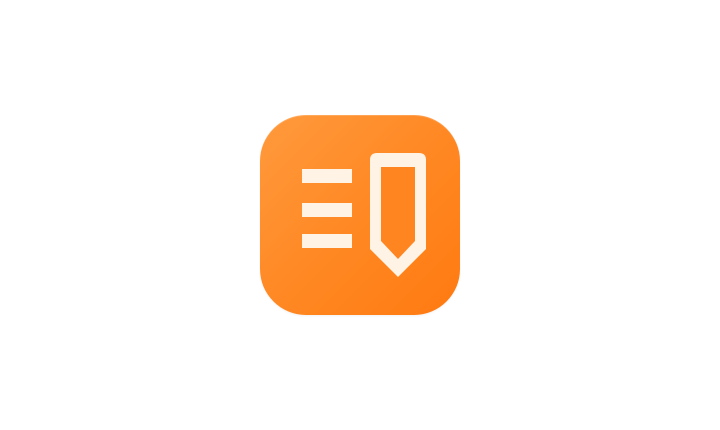 The image size is (720, 430). I want to click on icon-glyph, so click(364, 215).